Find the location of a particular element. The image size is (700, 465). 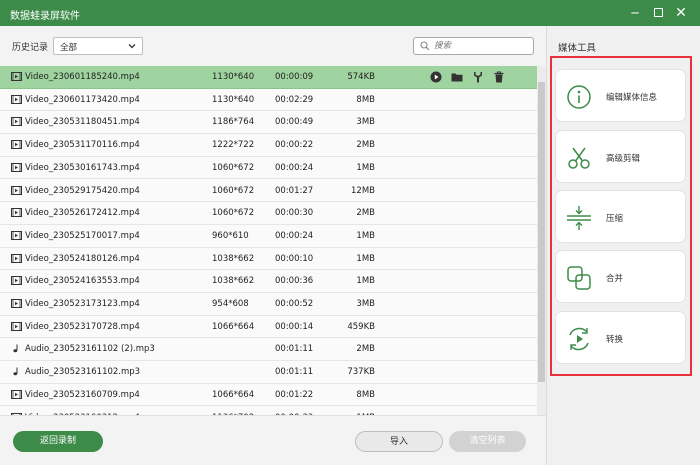

search-input is located at coordinates (481, 46).